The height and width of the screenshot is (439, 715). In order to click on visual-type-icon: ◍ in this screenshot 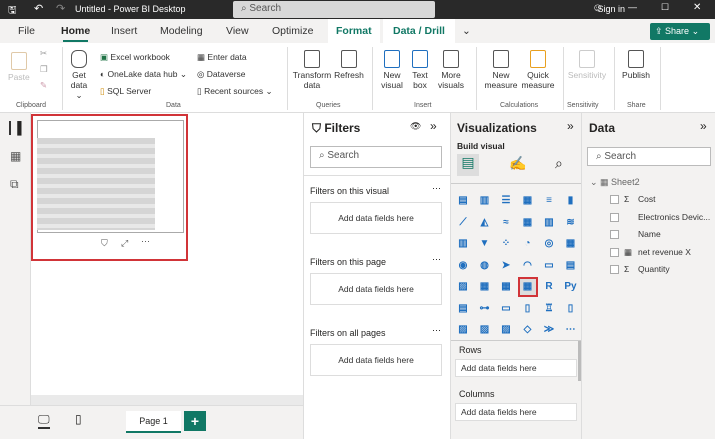, I will do `click(485, 266)`.